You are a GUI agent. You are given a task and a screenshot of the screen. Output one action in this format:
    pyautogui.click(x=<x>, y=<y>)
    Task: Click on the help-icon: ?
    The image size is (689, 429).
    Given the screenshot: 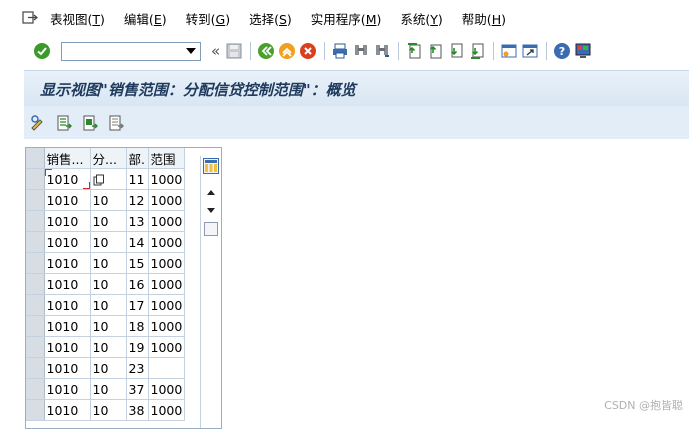 What is the action you would take?
    pyautogui.click(x=562, y=51)
    